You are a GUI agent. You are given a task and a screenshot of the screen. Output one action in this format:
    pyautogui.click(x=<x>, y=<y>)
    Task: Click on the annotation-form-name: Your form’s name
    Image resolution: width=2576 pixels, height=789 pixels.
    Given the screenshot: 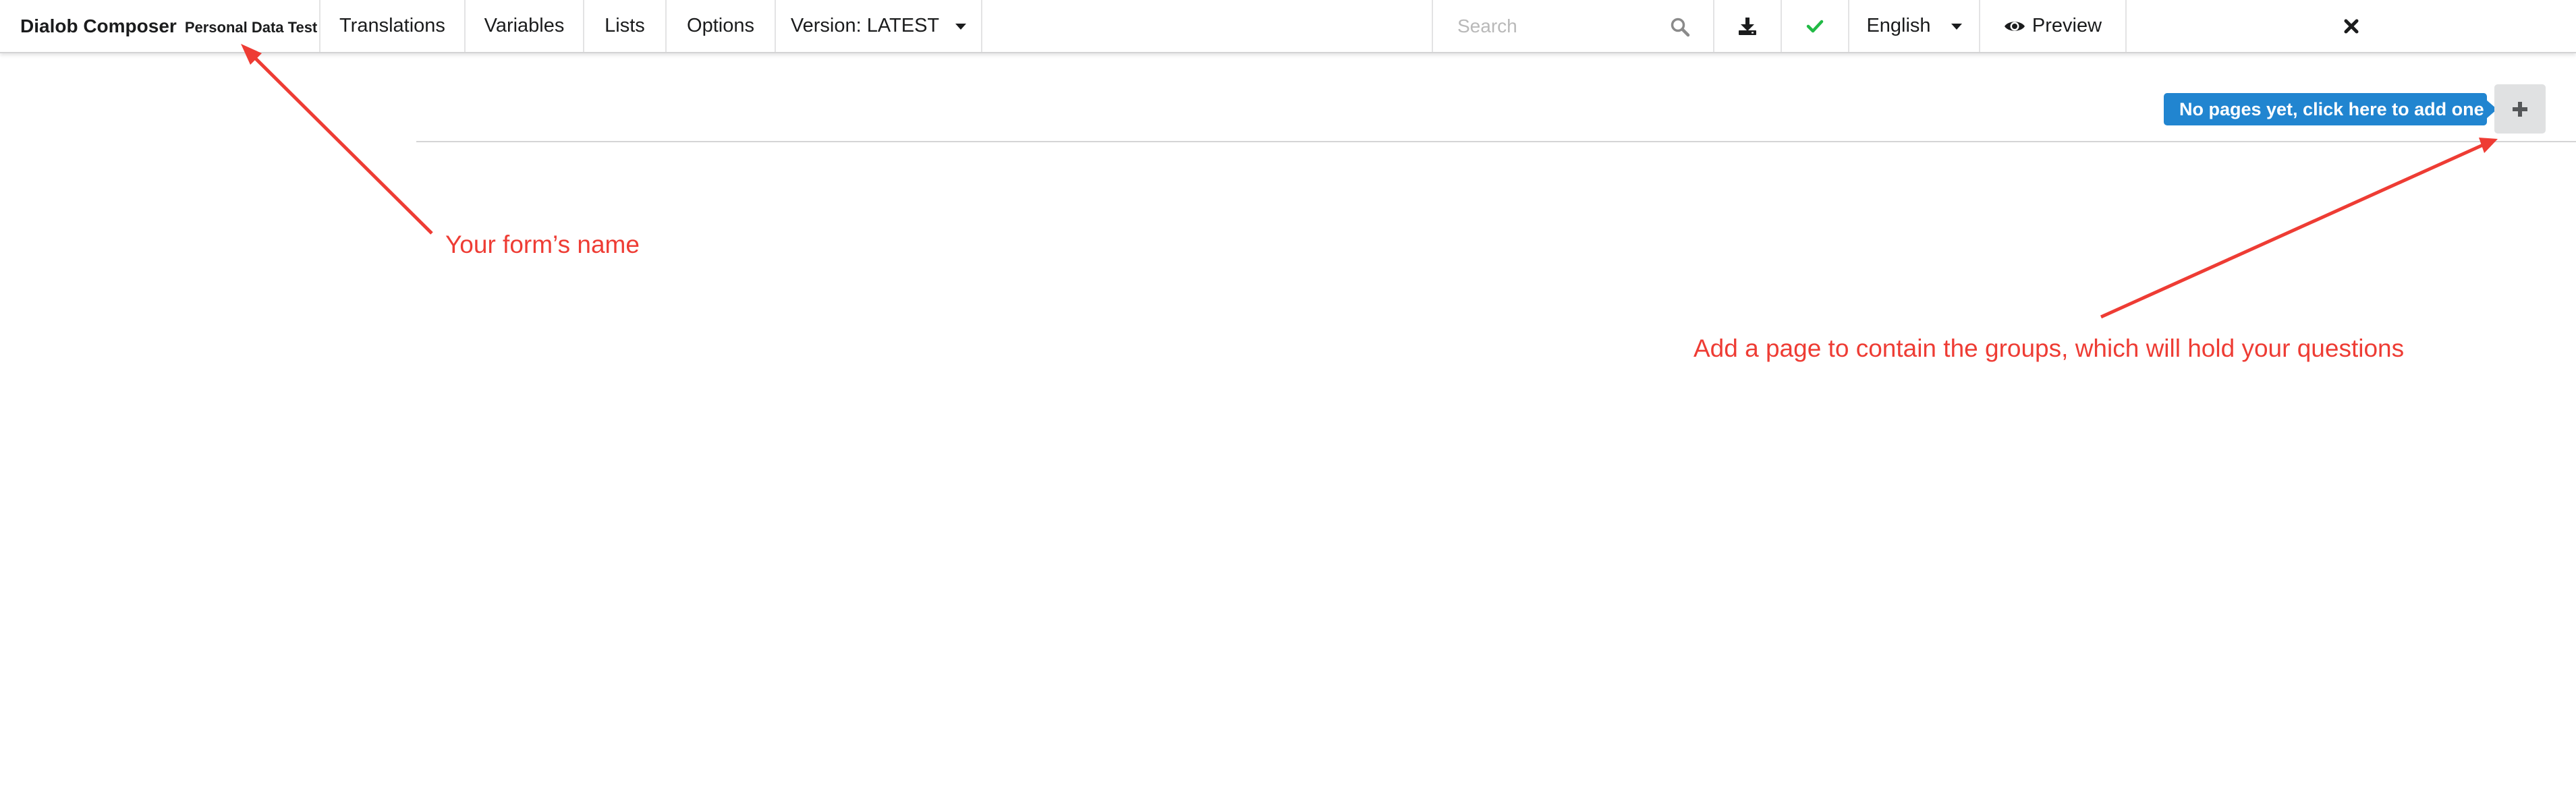 What is the action you would take?
    pyautogui.click(x=542, y=245)
    